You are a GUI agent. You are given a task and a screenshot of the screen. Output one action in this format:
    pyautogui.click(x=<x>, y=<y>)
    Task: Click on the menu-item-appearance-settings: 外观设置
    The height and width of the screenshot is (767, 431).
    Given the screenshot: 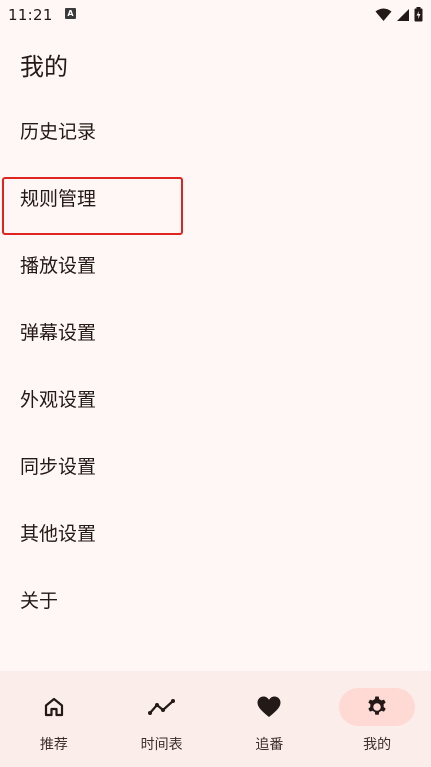 What is the action you would take?
    pyautogui.click(x=215, y=398)
    